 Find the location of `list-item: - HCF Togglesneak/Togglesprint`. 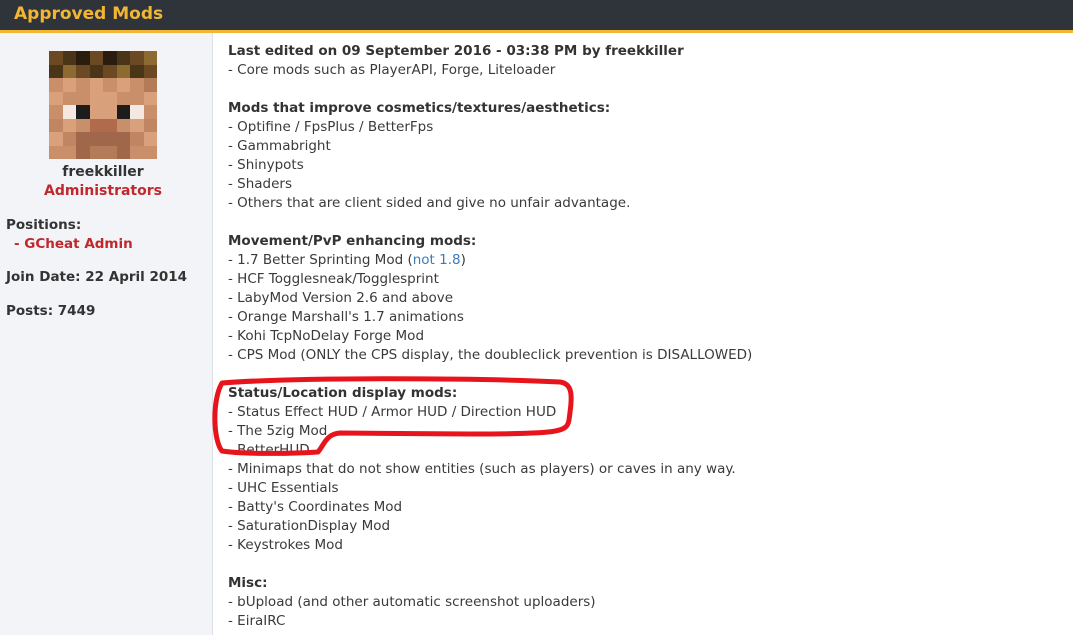

list-item: - HCF Togglesneak/Togglesprint is located at coordinates (333, 279).